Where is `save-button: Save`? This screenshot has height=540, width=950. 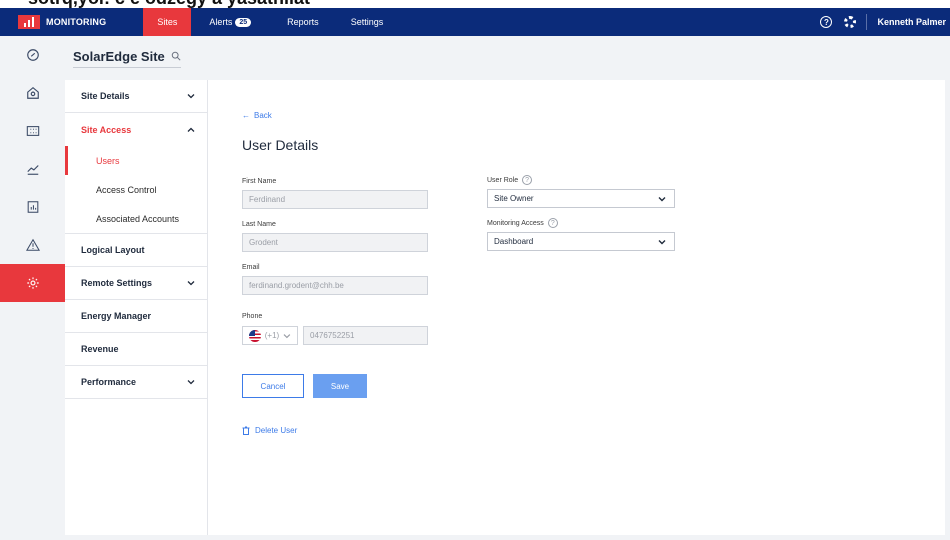
save-button: Save is located at coordinates (340, 386).